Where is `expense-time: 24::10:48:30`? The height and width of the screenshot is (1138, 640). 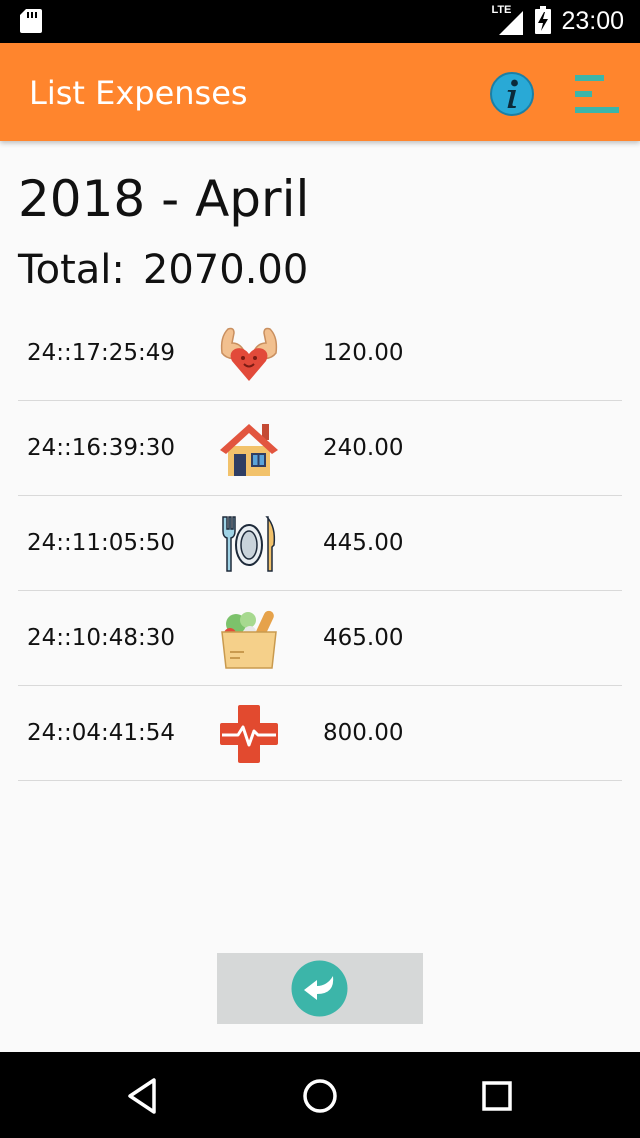 expense-time: 24::10:48:30 is located at coordinates (101, 638).